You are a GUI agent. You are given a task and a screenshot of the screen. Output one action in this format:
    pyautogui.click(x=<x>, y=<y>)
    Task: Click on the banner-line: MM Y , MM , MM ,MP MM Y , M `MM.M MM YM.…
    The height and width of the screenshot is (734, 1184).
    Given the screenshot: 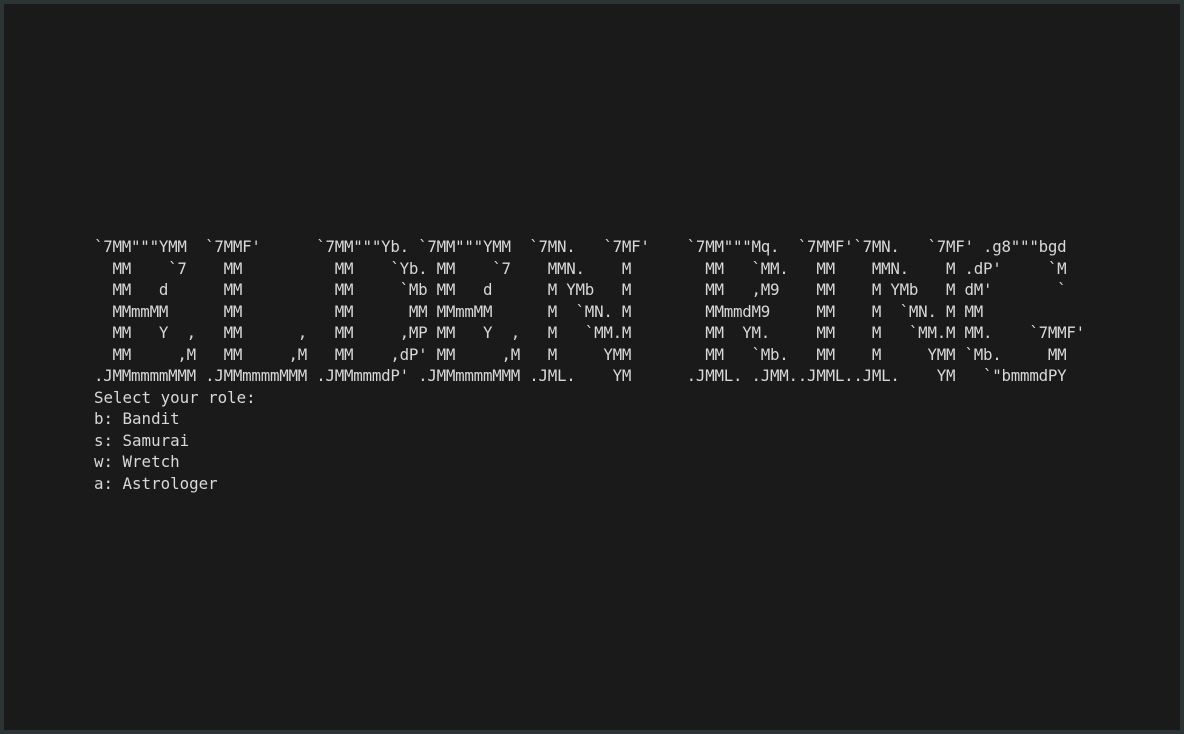 What is the action you would take?
    pyautogui.click(x=590, y=332)
    